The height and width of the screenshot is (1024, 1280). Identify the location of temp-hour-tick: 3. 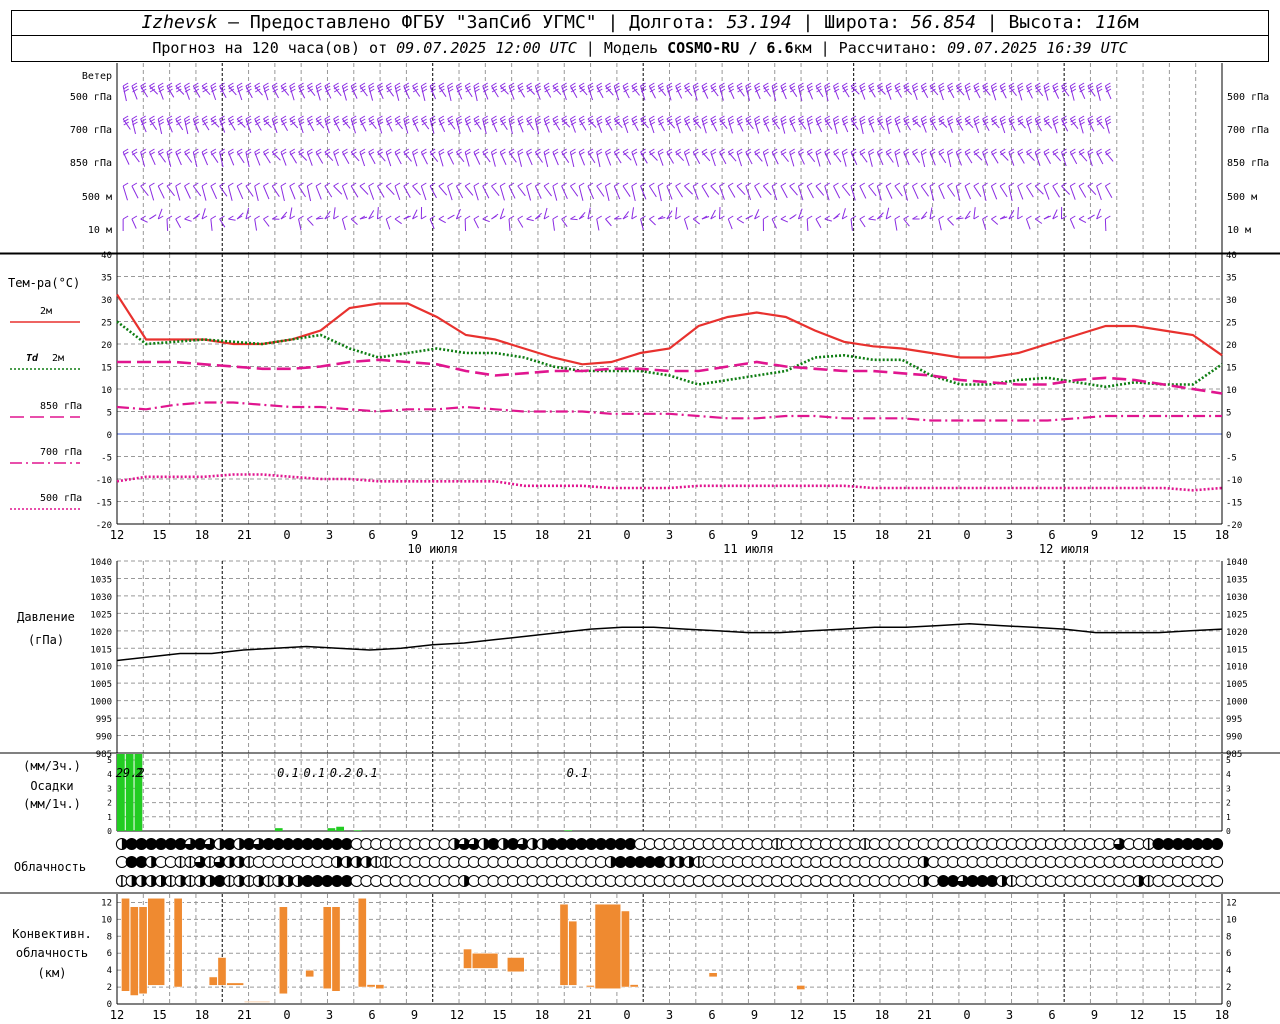
(329, 535).